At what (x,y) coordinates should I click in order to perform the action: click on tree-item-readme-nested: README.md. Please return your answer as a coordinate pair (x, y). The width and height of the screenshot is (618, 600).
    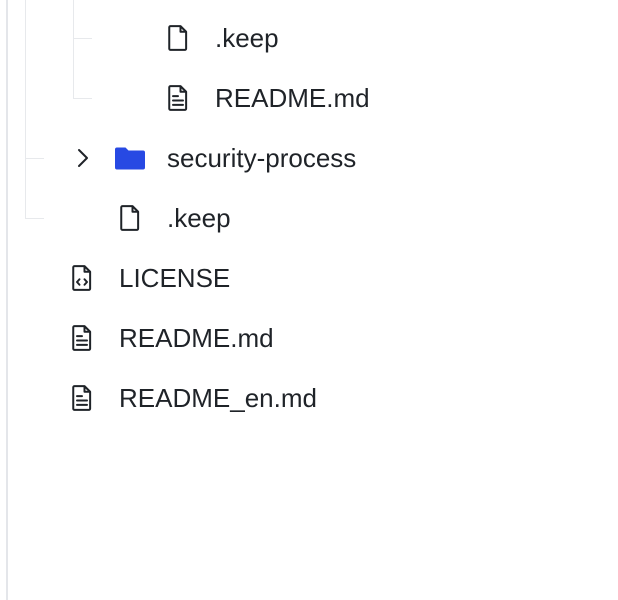
    Looking at the image, I should click on (309, 98).